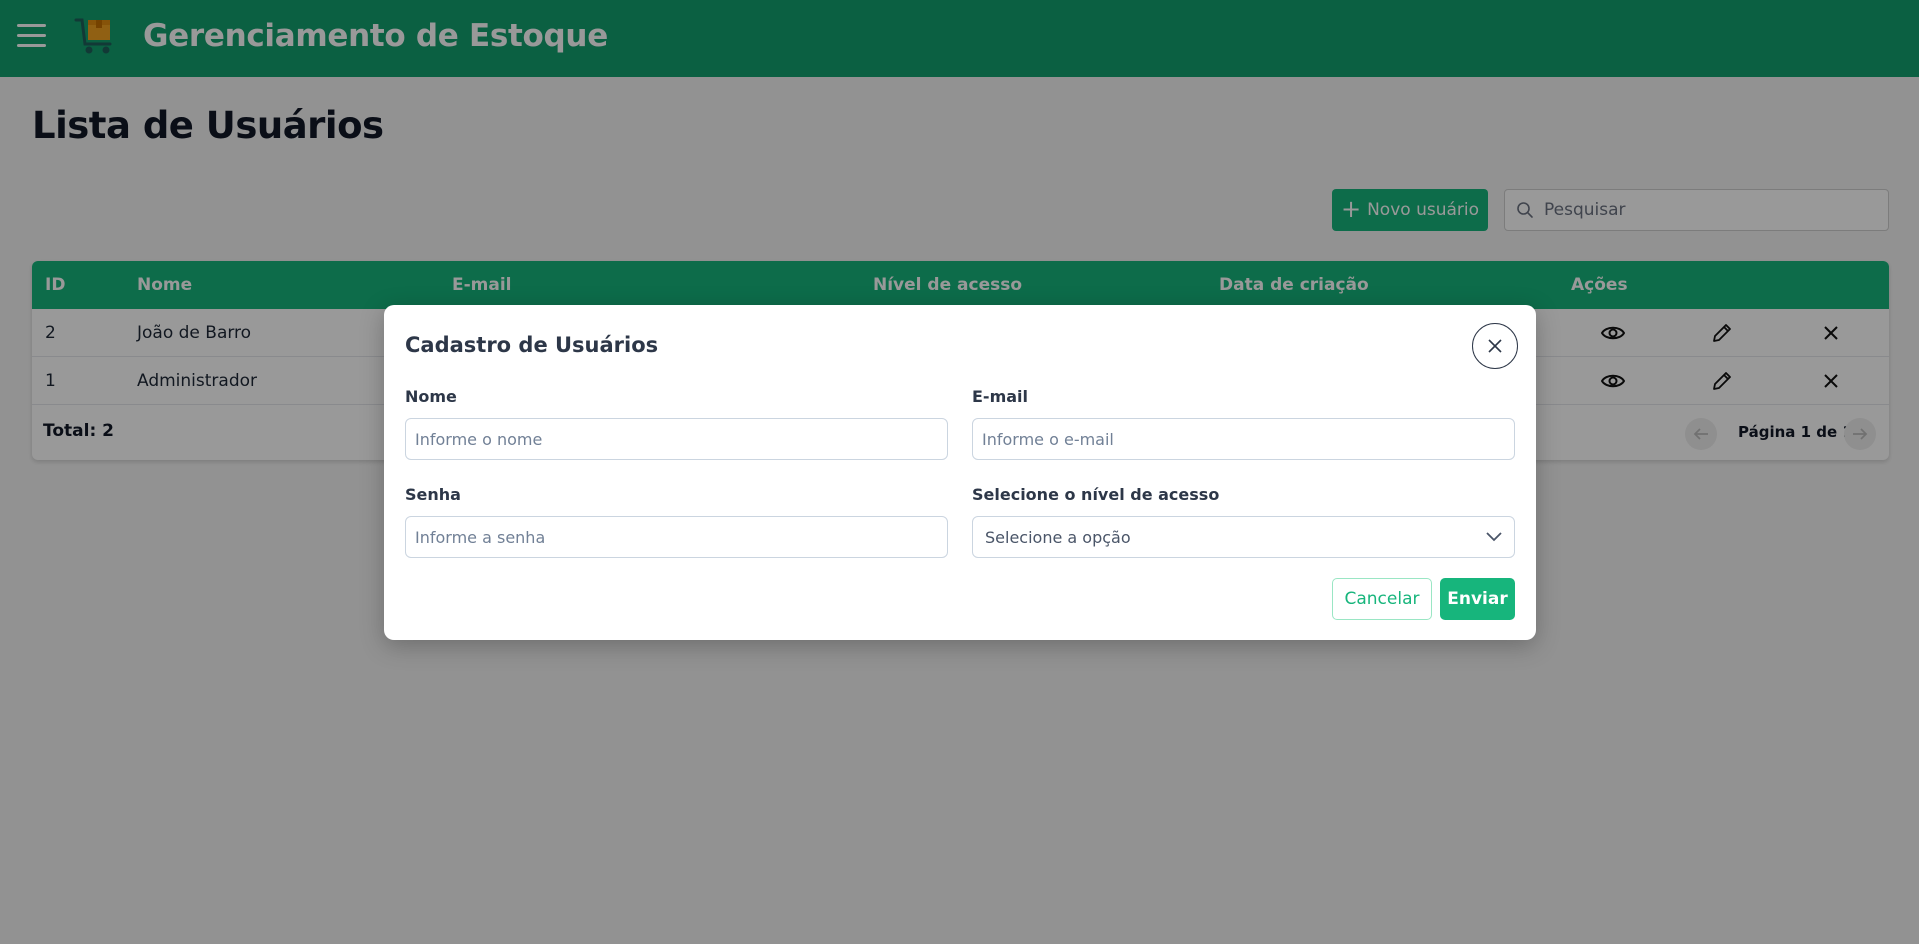 The width and height of the screenshot is (1919, 944). Describe the element at coordinates (676, 439) in the screenshot. I see `nome-field` at that location.